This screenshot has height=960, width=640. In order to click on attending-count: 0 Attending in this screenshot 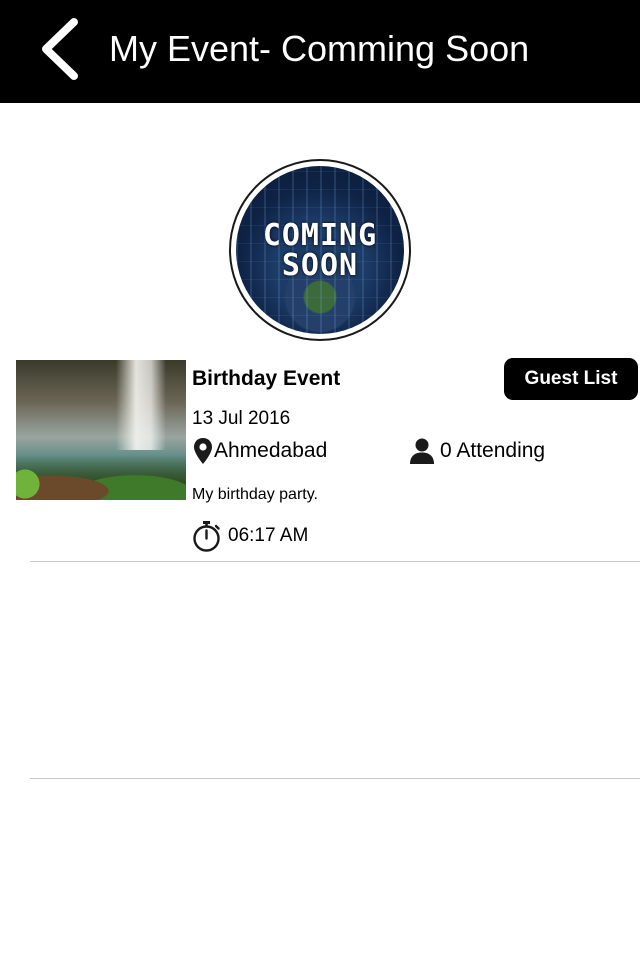, I will do `click(493, 450)`.